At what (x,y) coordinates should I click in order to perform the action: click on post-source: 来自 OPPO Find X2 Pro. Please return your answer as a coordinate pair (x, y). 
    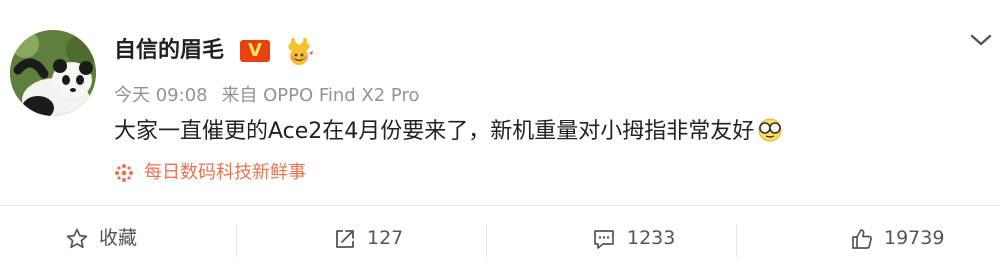
    Looking at the image, I should click on (320, 95).